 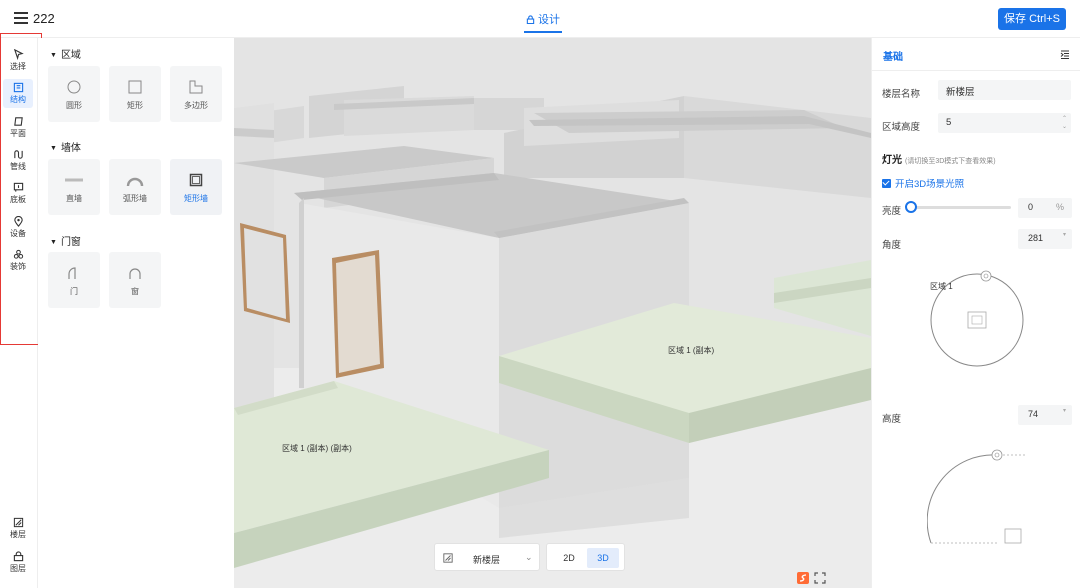 I want to click on tool-floor-label: 楼层, so click(x=18, y=534).